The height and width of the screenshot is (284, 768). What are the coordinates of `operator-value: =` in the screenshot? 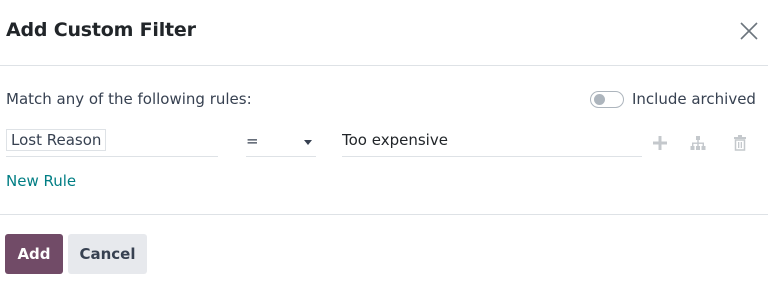 It's located at (252, 141).